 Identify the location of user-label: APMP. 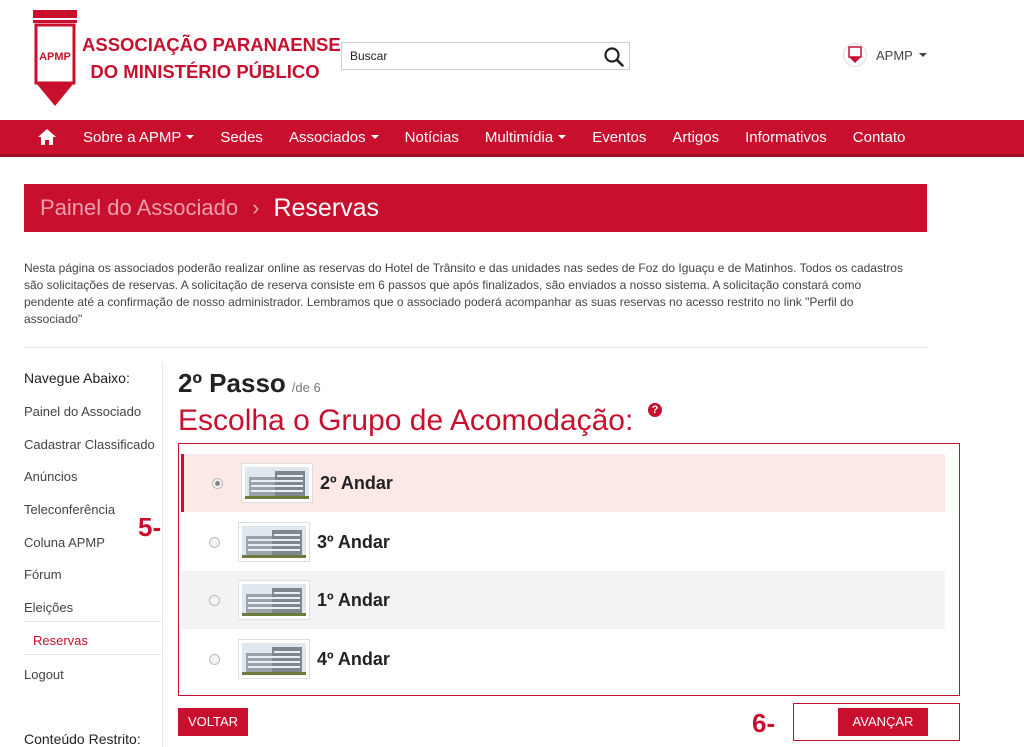
(894, 55).